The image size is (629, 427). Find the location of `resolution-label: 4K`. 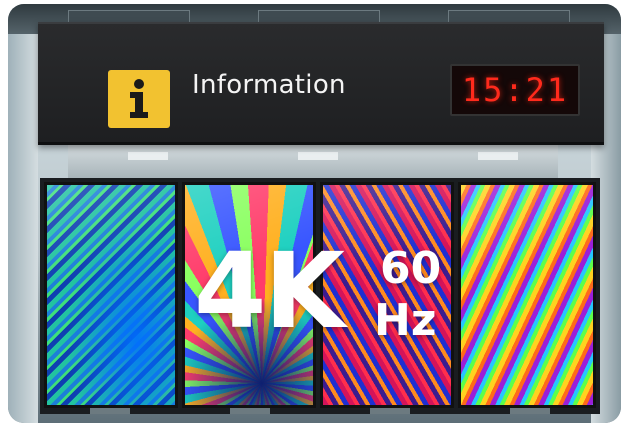

resolution-label: 4K is located at coordinates (269, 291).